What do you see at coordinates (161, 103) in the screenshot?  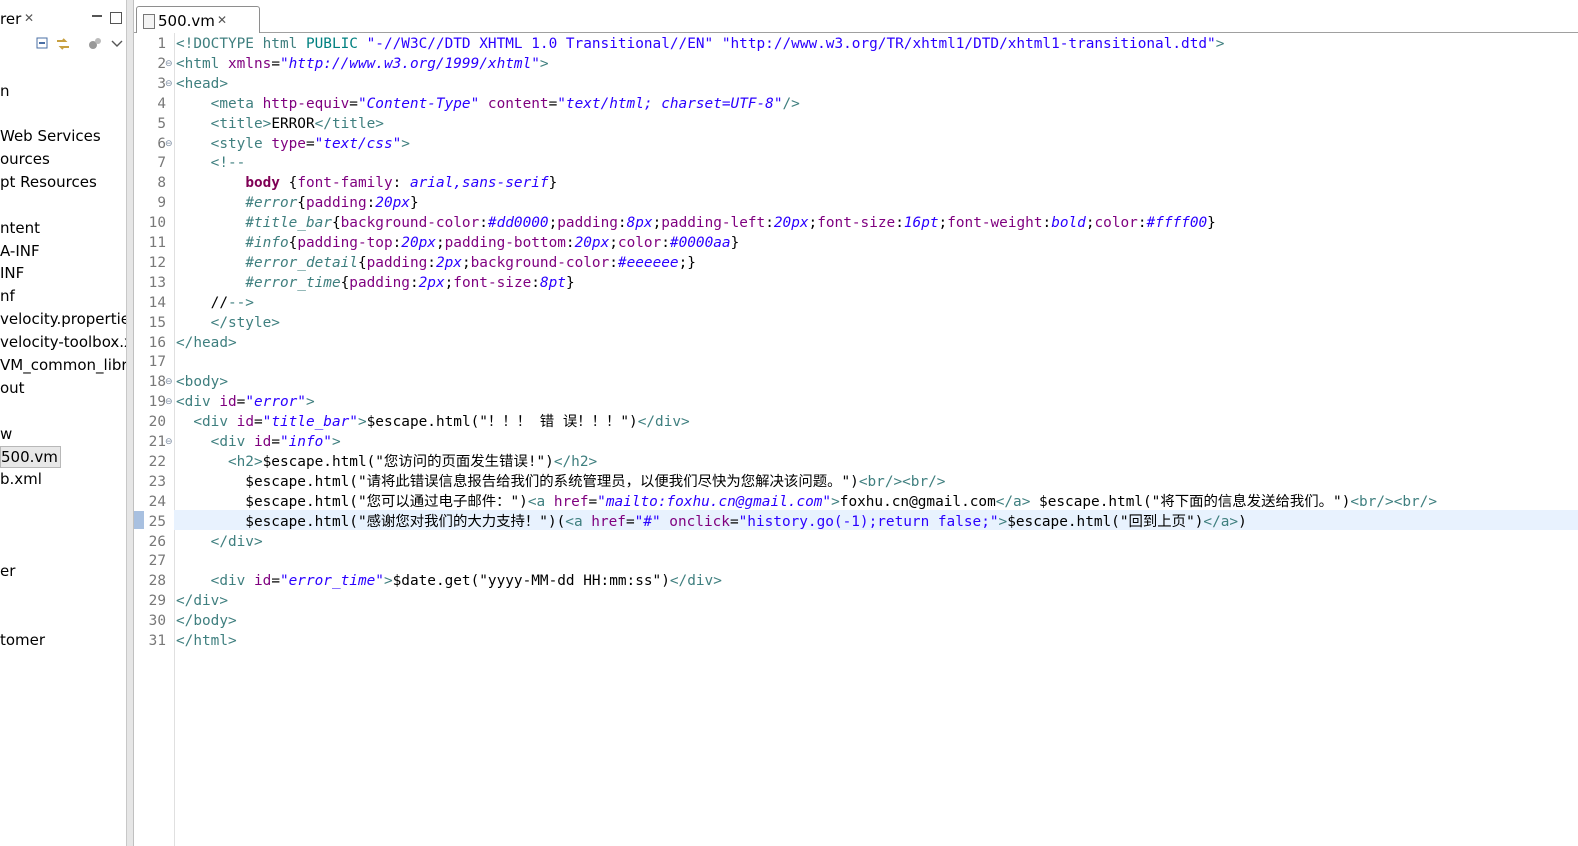 I see `line-number: 4` at bounding box center [161, 103].